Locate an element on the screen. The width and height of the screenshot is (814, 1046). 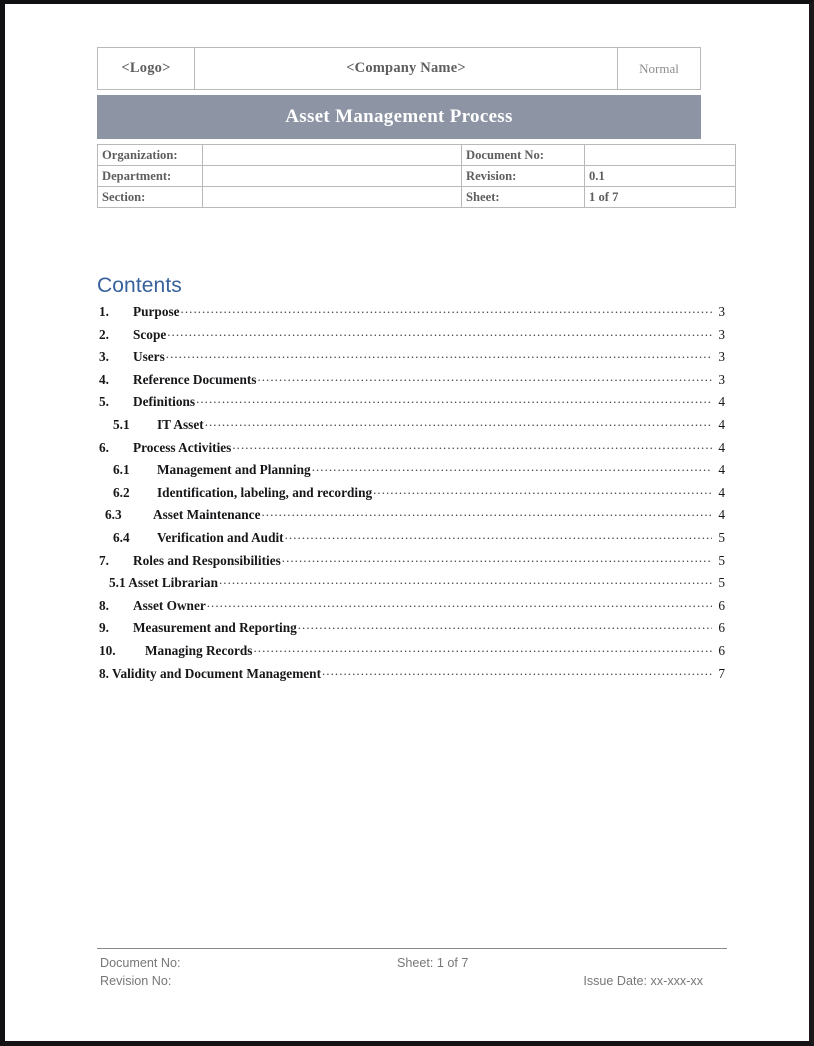
toc-entry: 7. Roles and Responsibilities 5 is located at coordinates (411, 563).